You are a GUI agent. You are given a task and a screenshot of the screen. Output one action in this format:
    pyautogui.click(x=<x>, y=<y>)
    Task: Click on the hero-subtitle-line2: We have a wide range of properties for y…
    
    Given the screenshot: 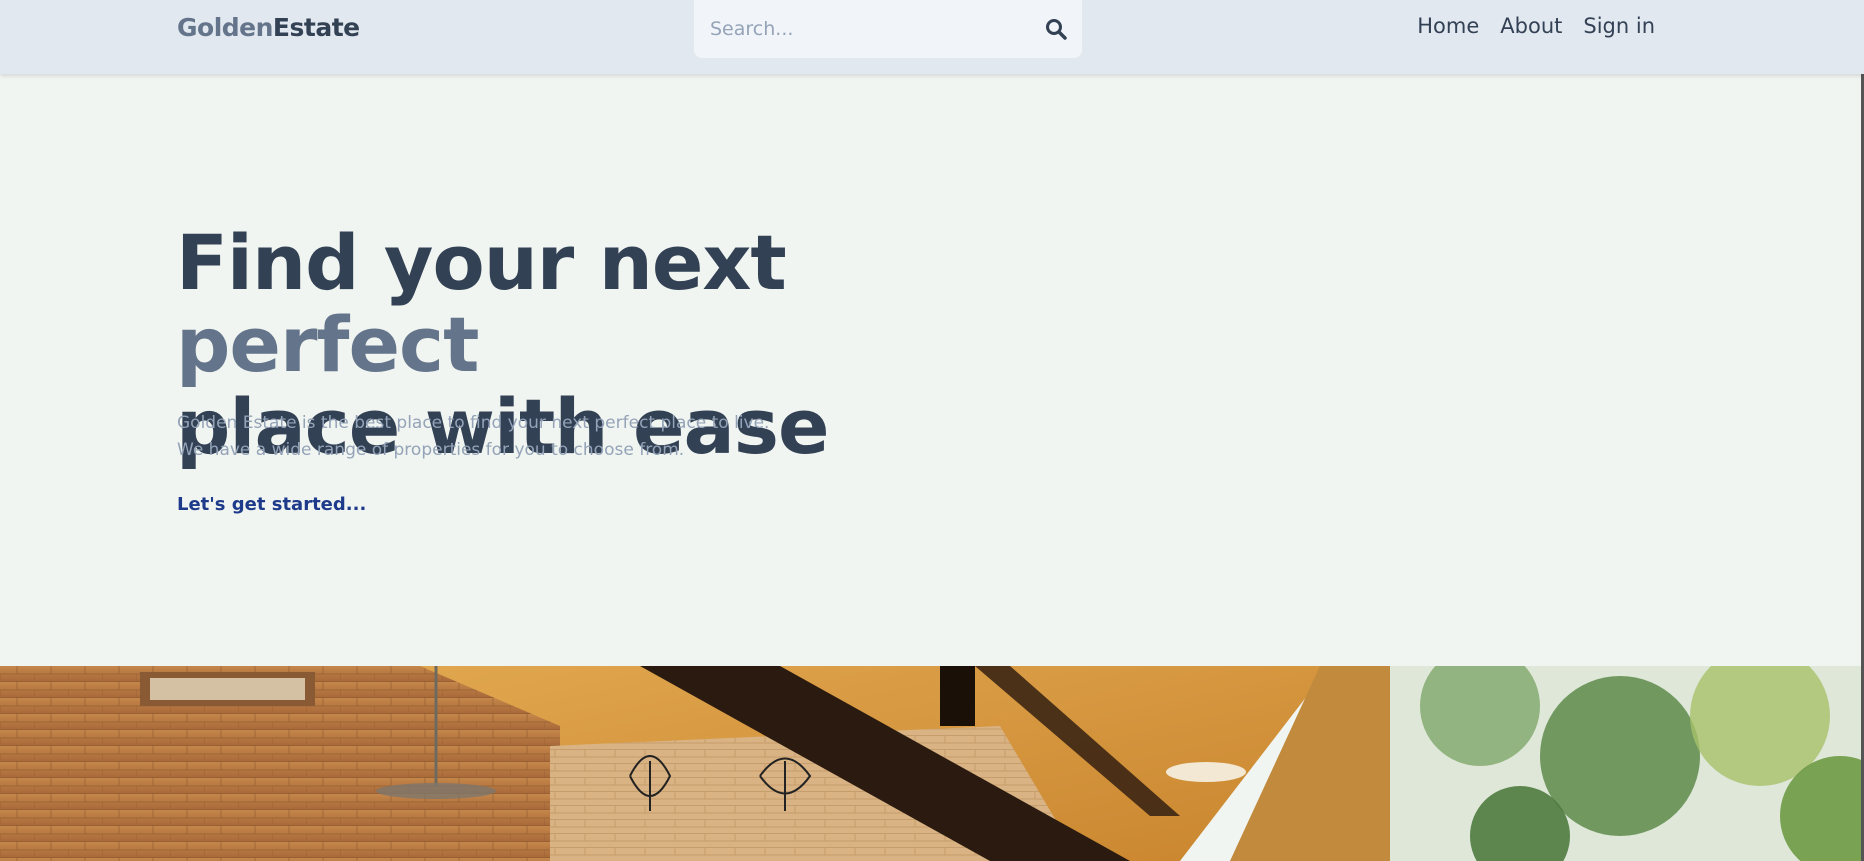 What is the action you would take?
    pyautogui.click(x=431, y=450)
    